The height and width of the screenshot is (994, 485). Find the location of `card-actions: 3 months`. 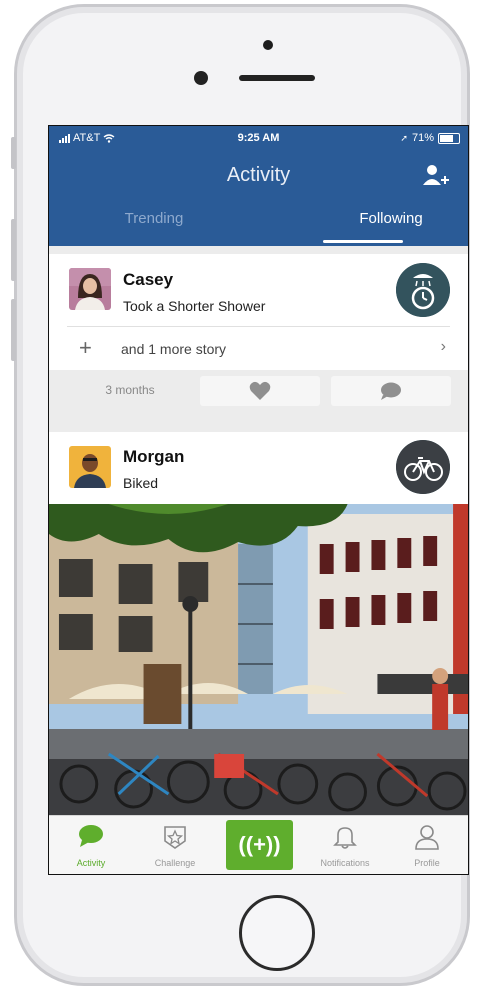

card-actions: 3 months is located at coordinates (258, 391).